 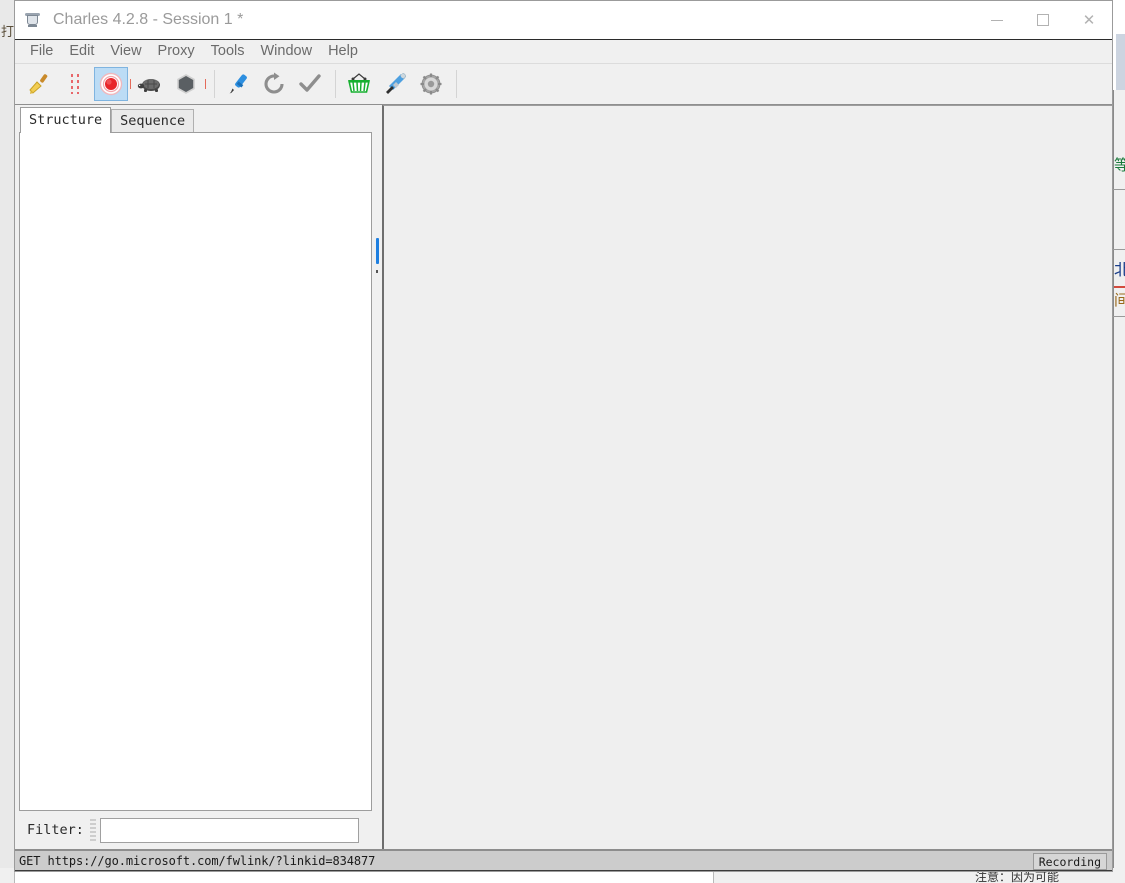 I want to click on settings-tools-button, so click(x=395, y=84).